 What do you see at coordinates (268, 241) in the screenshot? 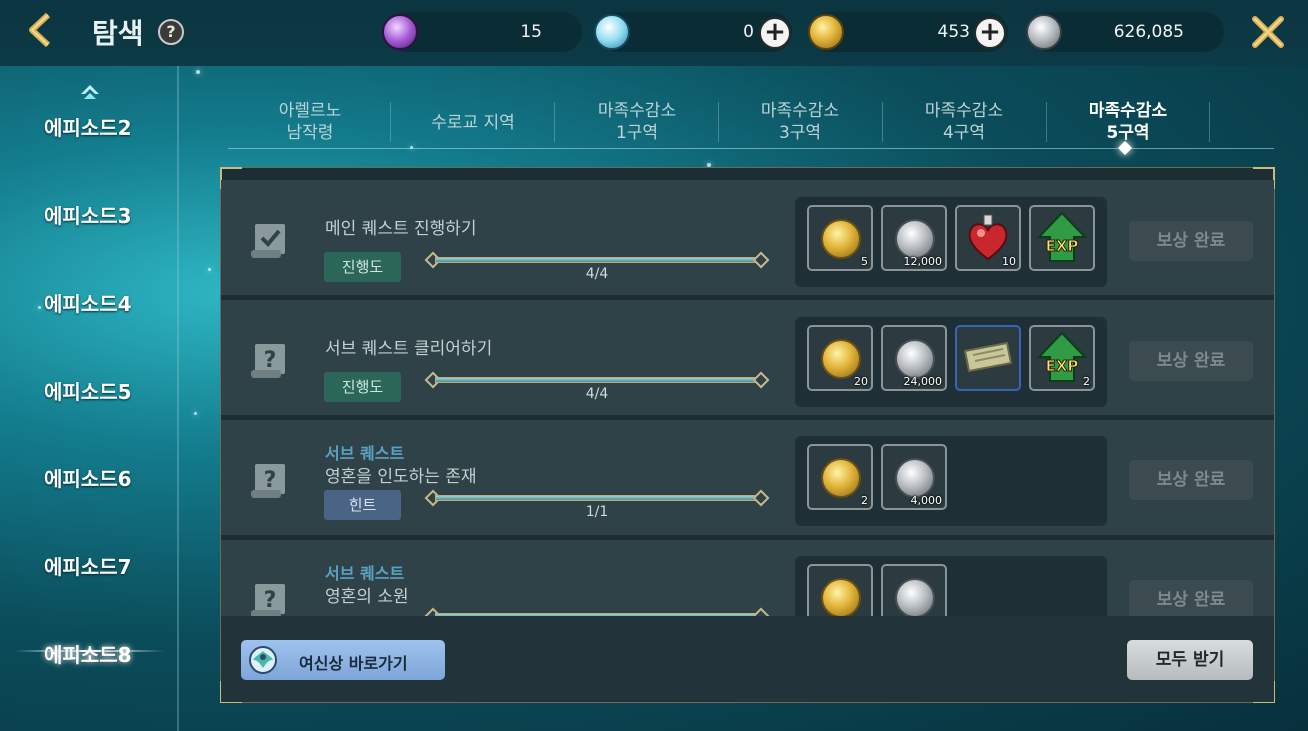
I see `quest-scroll-check-icon` at bounding box center [268, 241].